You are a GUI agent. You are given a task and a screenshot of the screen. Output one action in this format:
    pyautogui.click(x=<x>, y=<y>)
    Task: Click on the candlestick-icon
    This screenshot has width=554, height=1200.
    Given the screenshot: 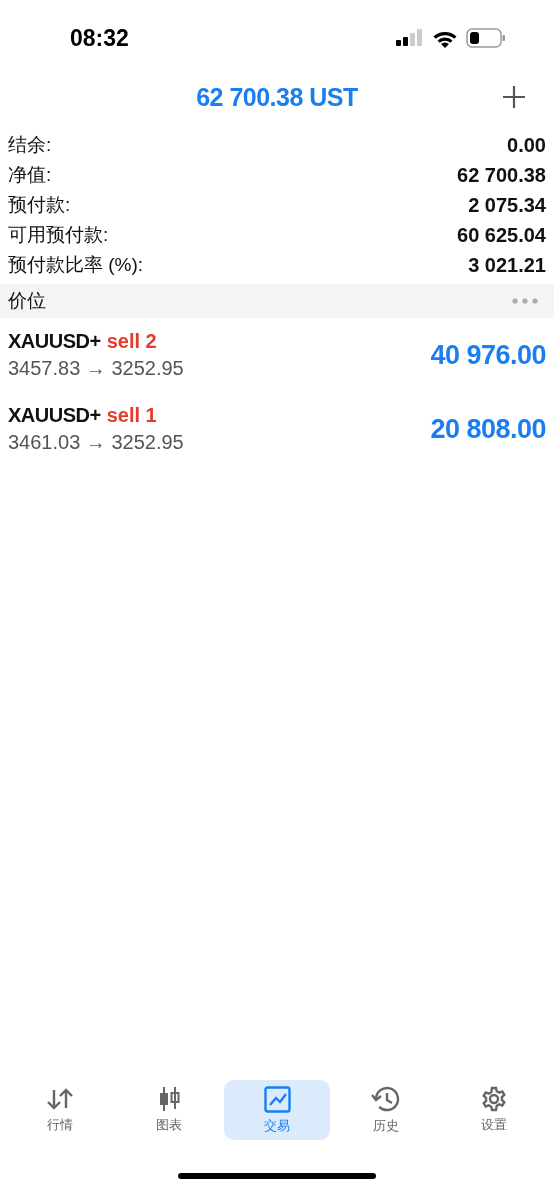 What is the action you would take?
    pyautogui.click(x=168, y=1099)
    